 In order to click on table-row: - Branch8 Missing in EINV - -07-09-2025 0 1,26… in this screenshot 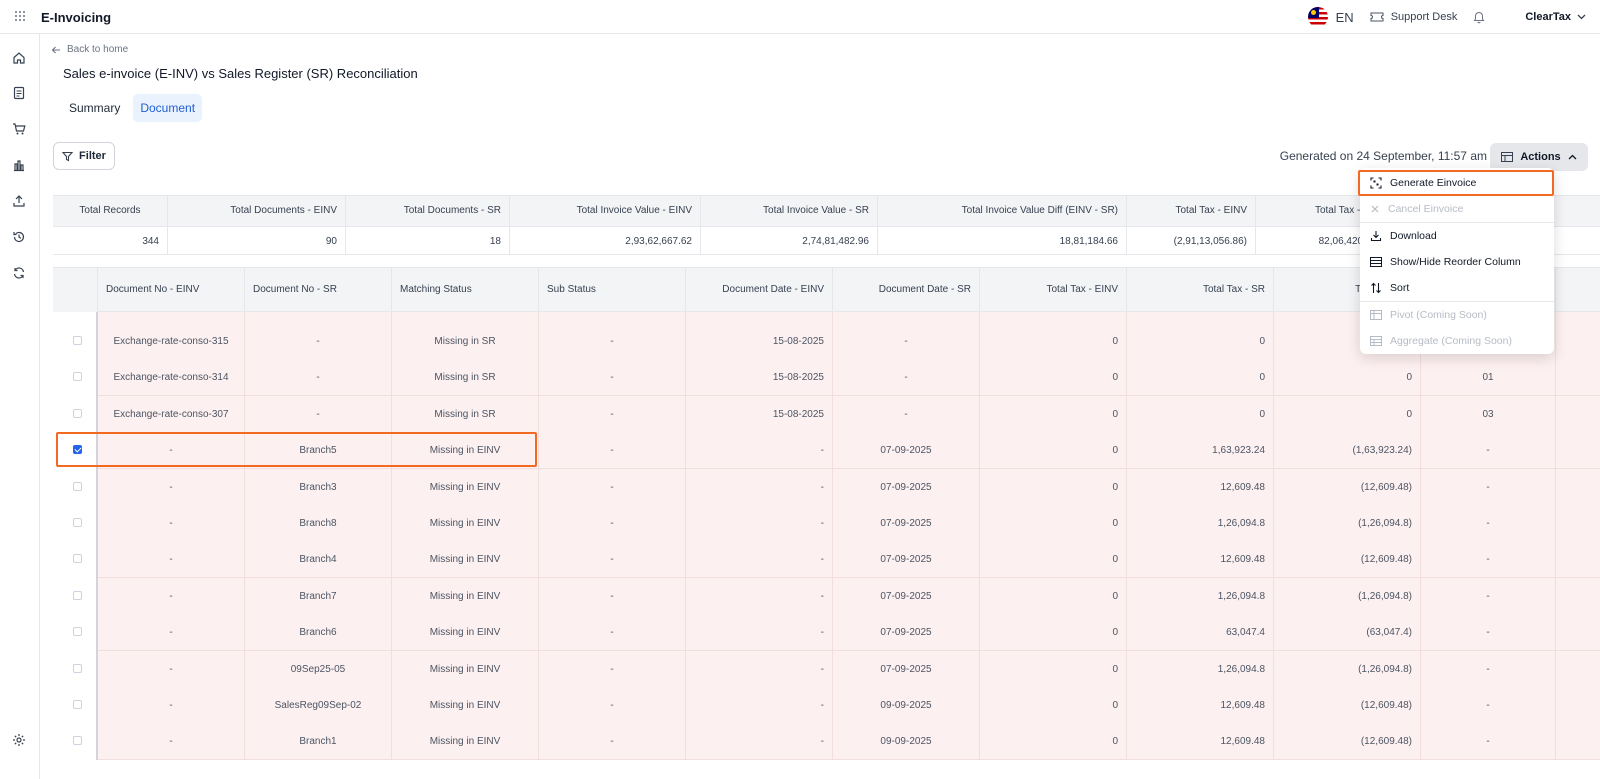, I will do `click(826, 523)`.